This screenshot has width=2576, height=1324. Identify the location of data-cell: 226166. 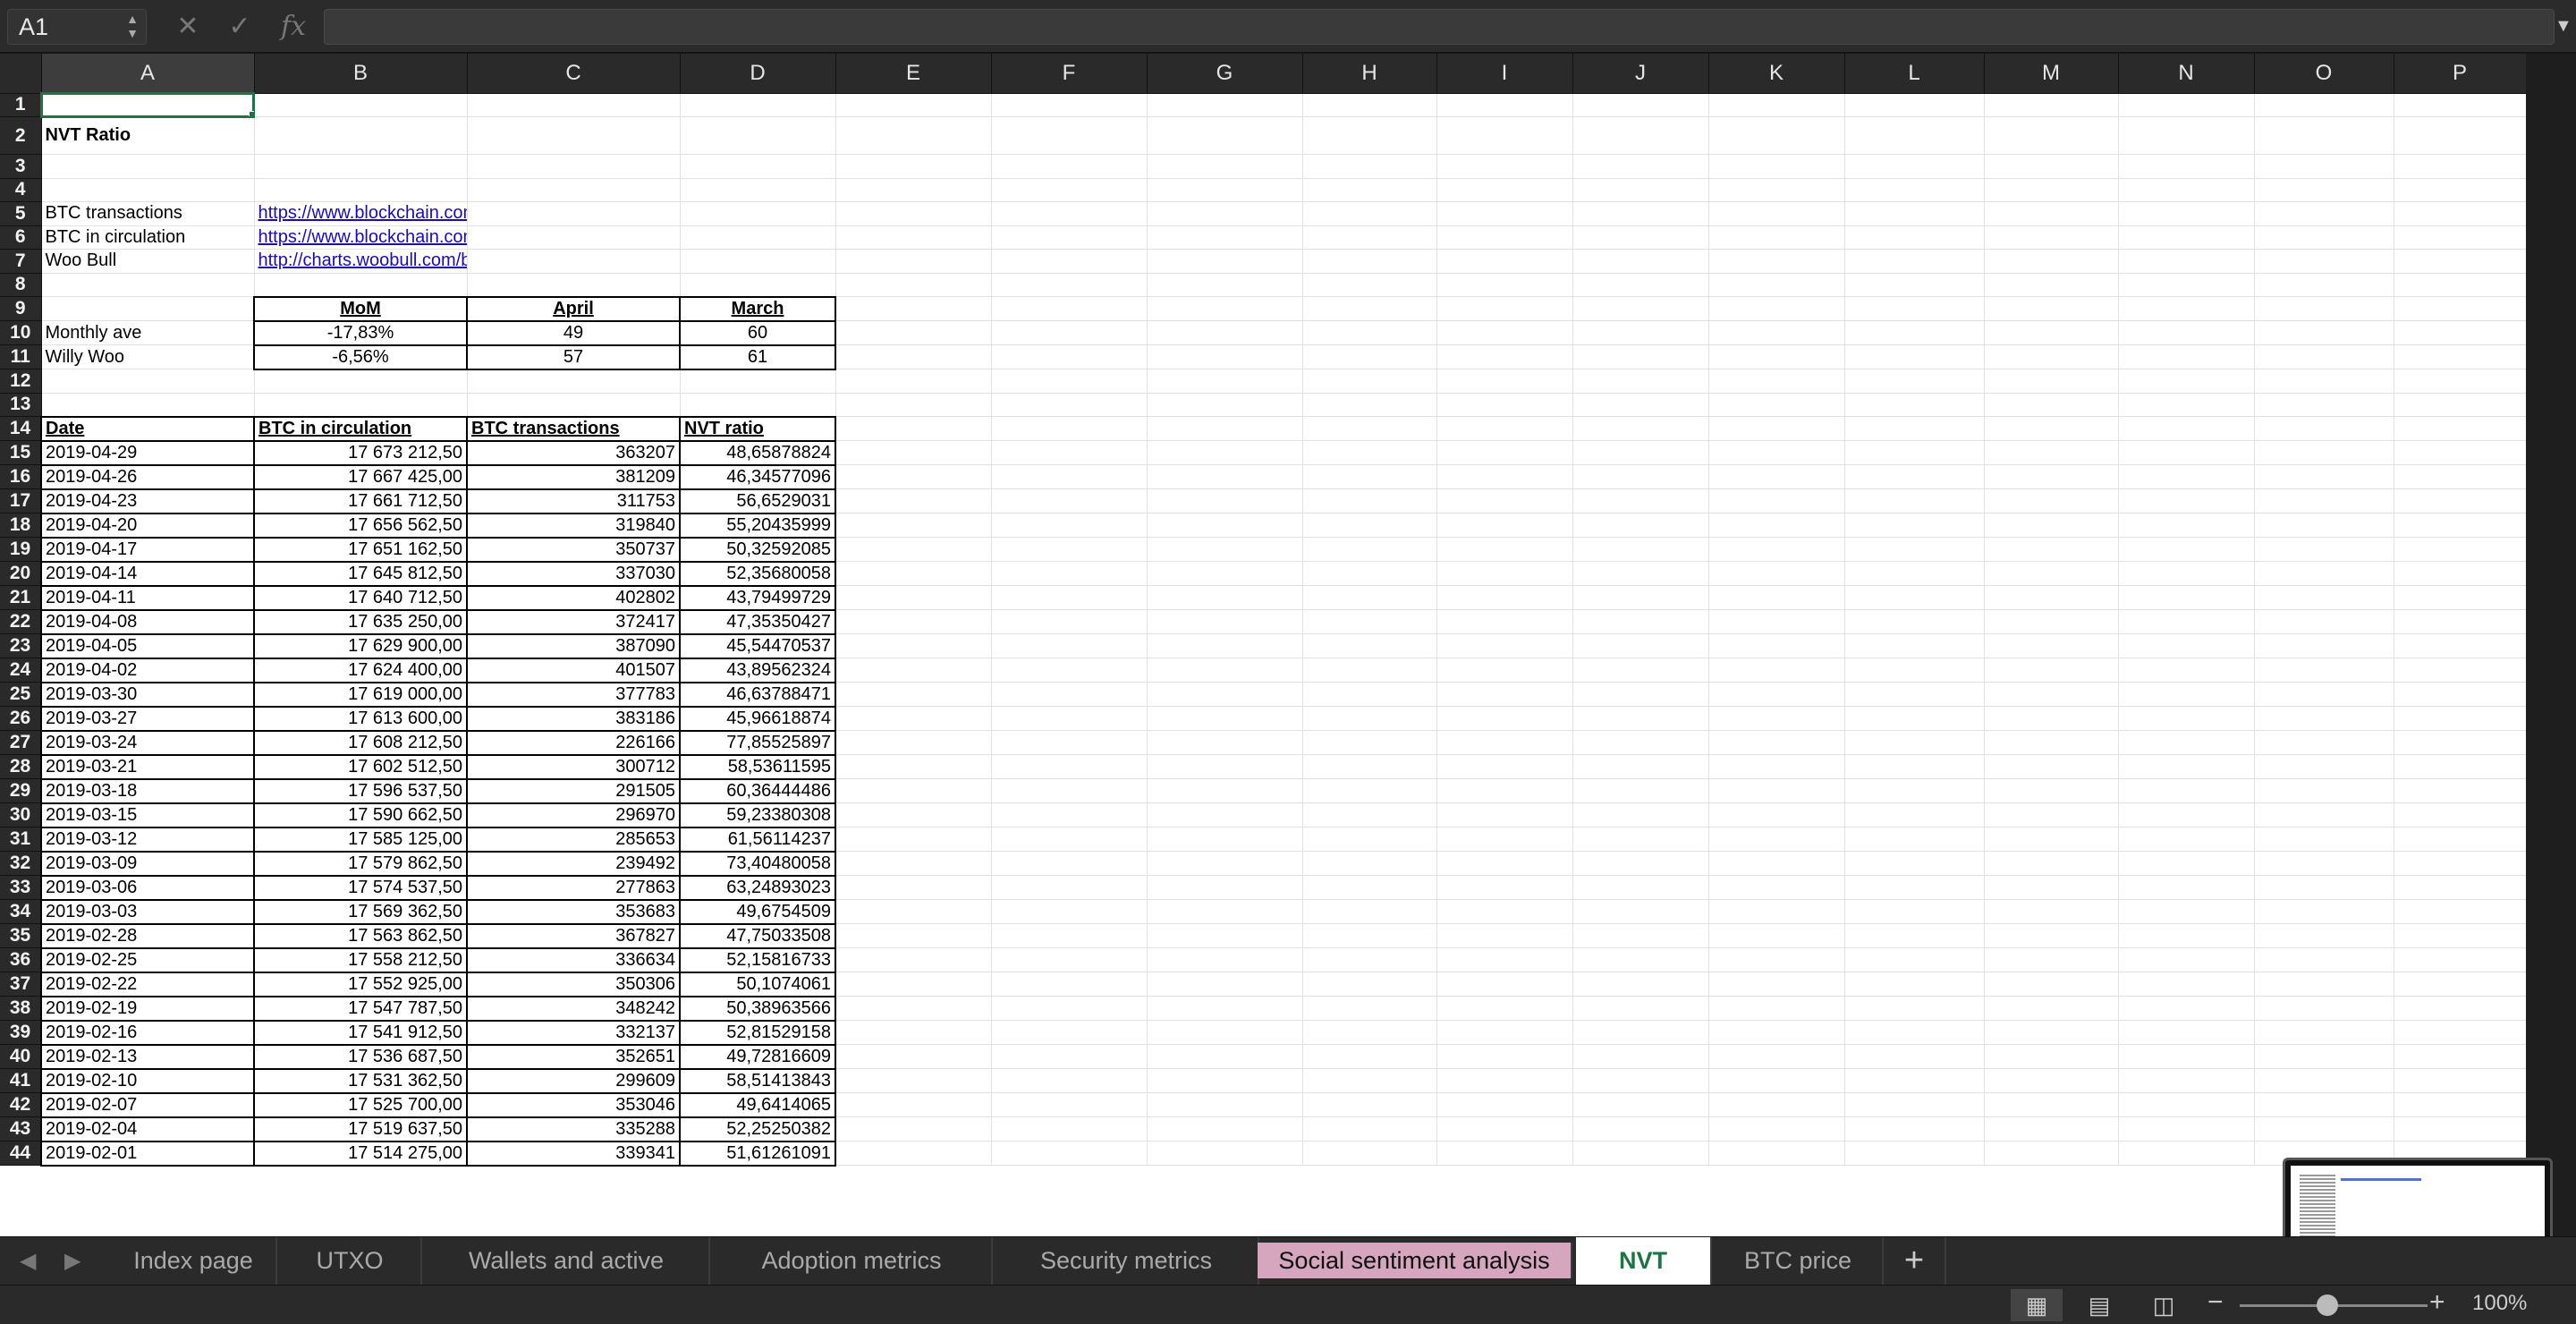
(573, 742).